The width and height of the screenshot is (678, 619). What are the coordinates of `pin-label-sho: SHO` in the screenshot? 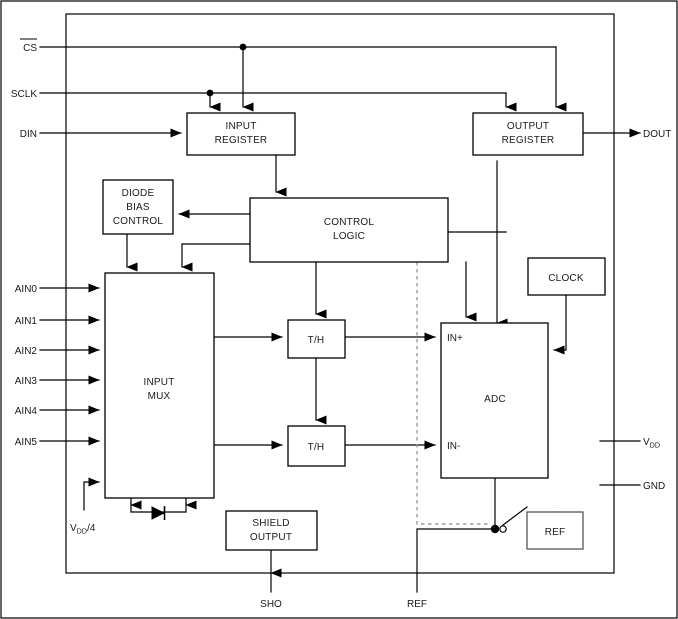 It's located at (271, 604).